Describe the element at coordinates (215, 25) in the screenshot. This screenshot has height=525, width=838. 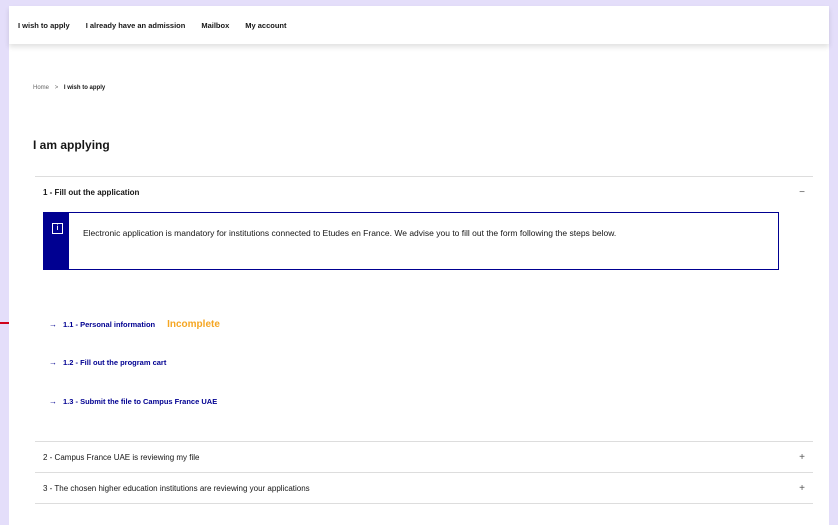
I see `nav-item-mailbox: Mailbox` at that location.